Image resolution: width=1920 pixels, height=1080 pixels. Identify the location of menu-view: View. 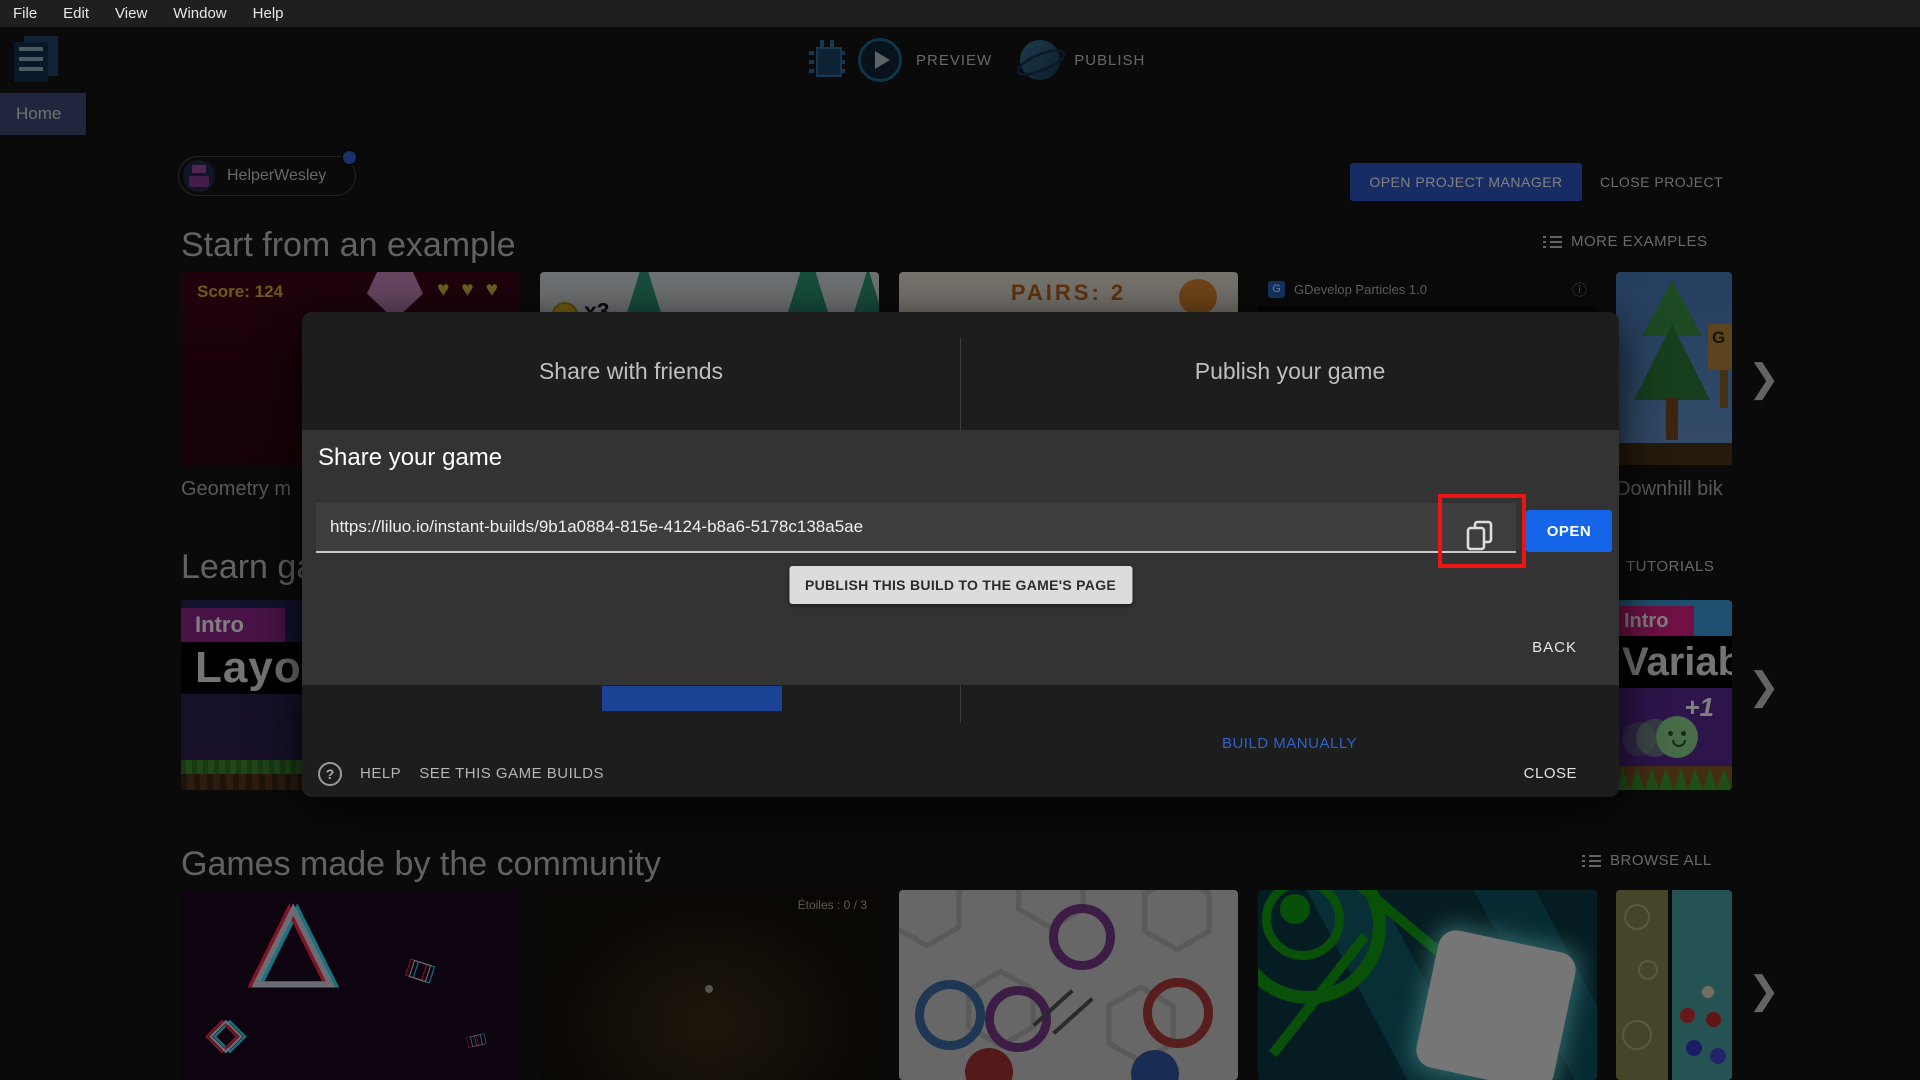
(131, 13).